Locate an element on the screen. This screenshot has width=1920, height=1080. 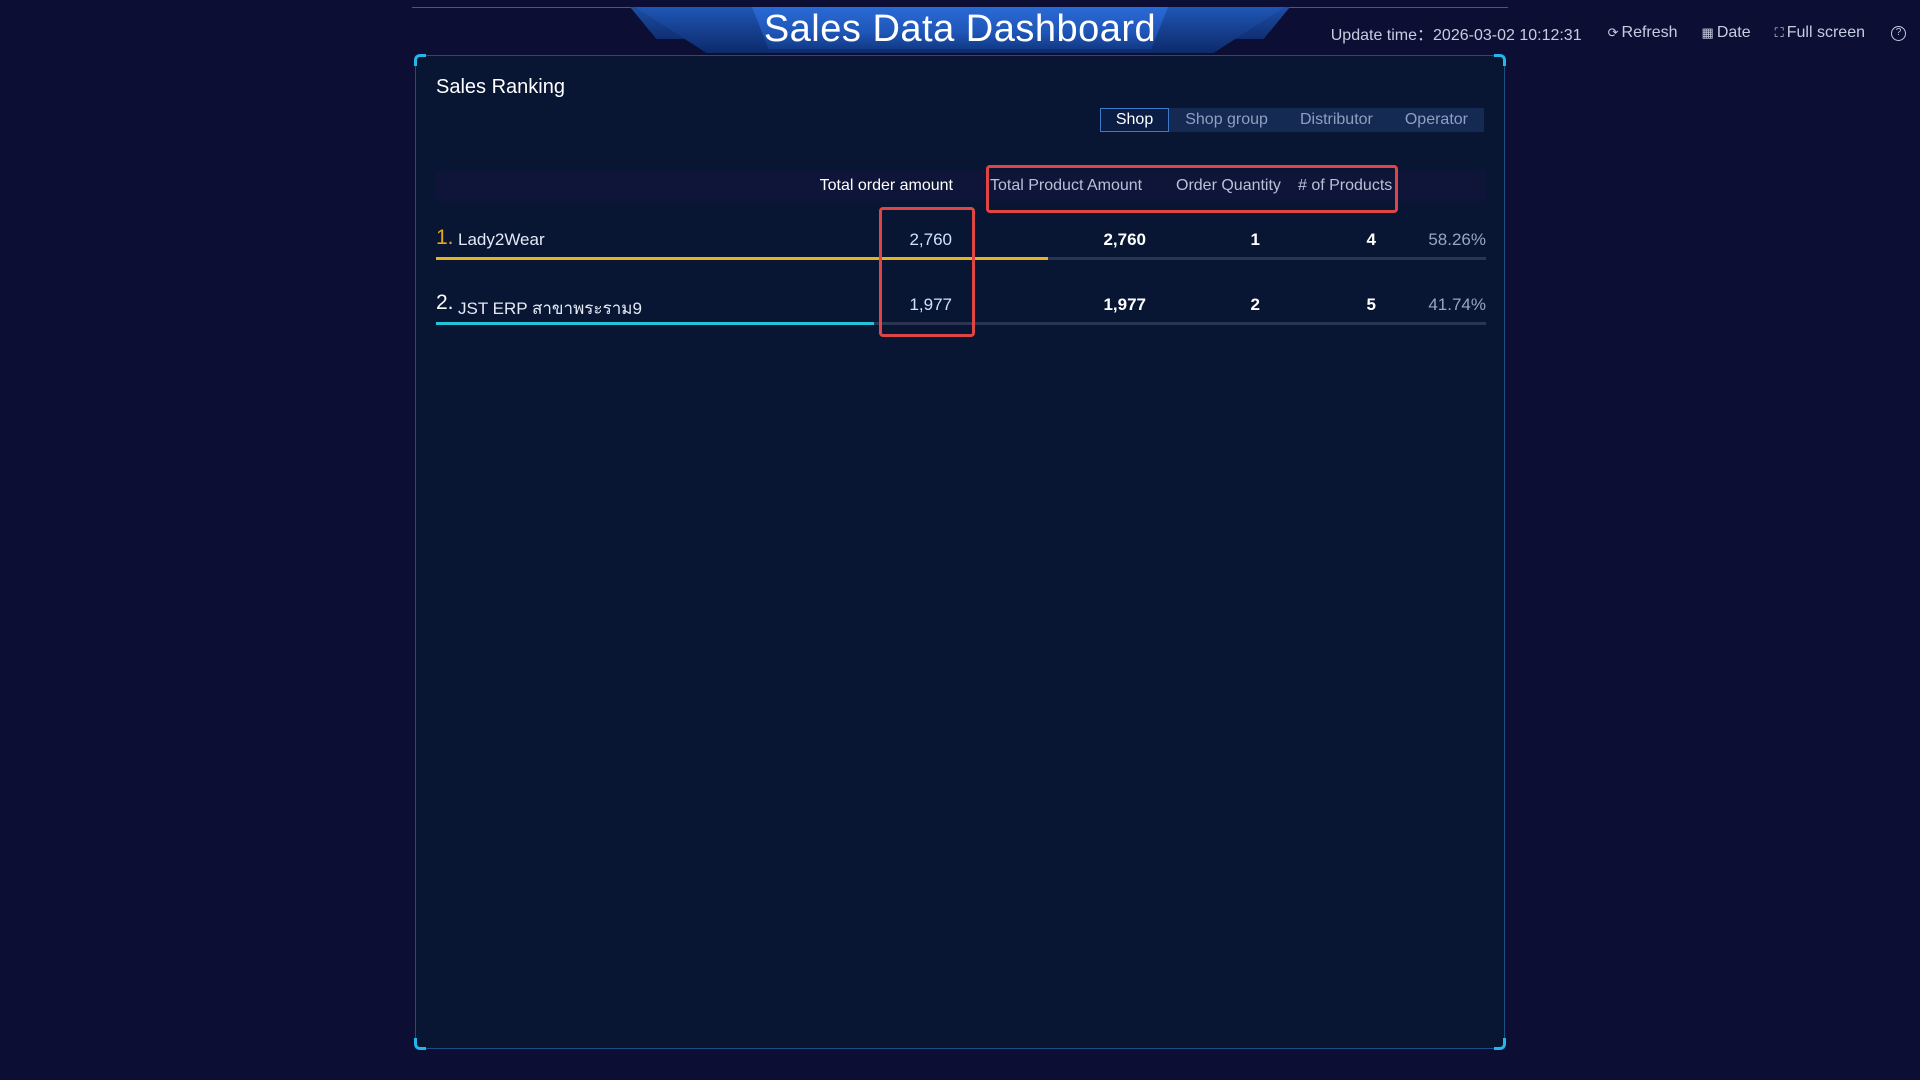
page-title: Sales Data Dashboard is located at coordinates (960, 29).